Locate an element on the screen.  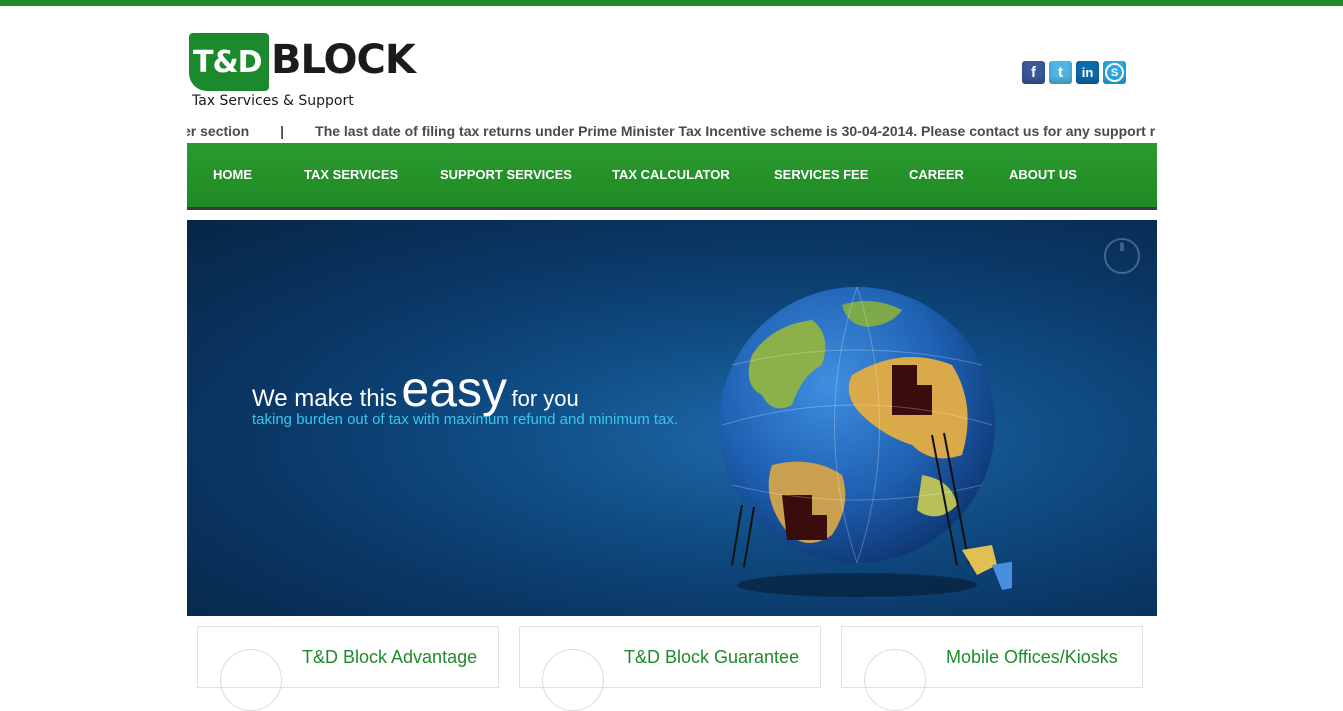
twitter-glyph: t is located at coordinates (1060, 72).